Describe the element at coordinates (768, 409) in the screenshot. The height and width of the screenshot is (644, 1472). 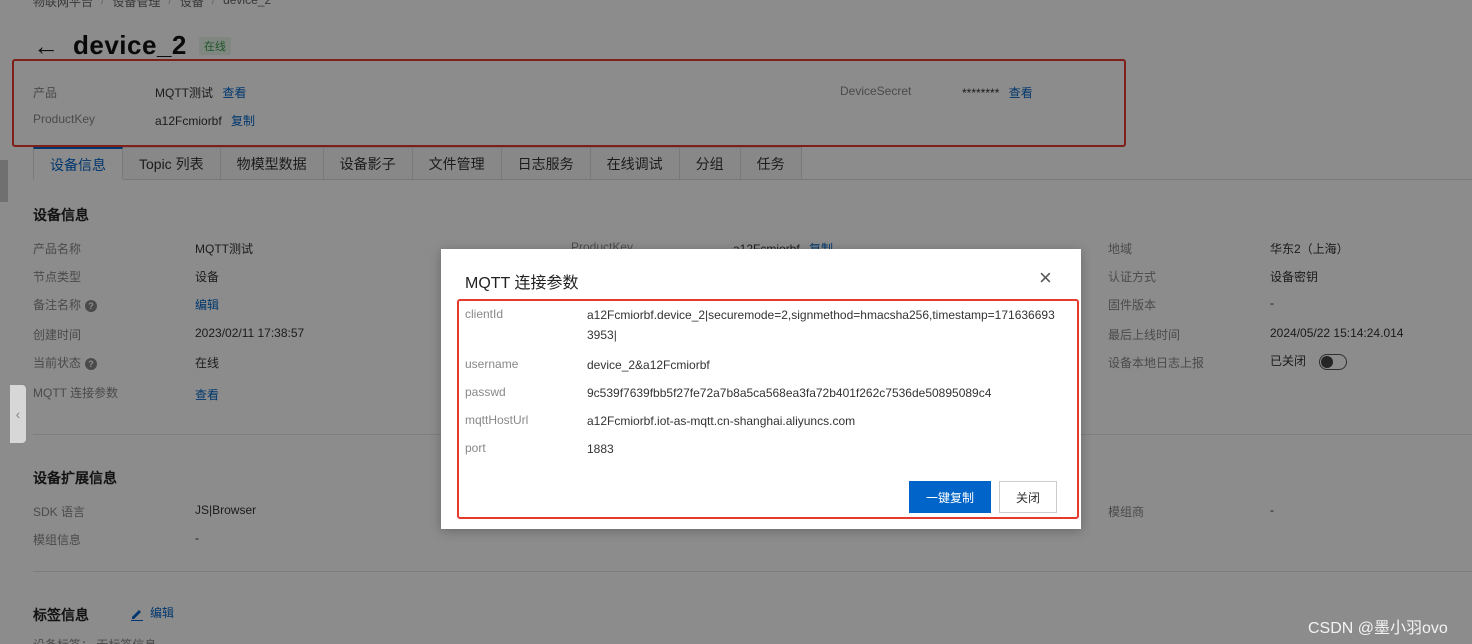
I see `highlight-box-dialog` at that location.